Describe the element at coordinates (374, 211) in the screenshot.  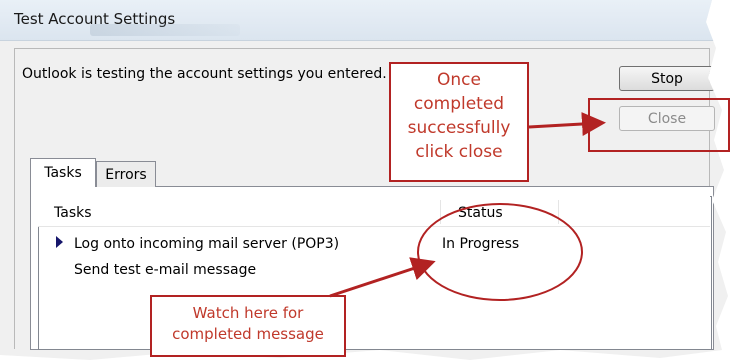
I see `list-header` at that location.